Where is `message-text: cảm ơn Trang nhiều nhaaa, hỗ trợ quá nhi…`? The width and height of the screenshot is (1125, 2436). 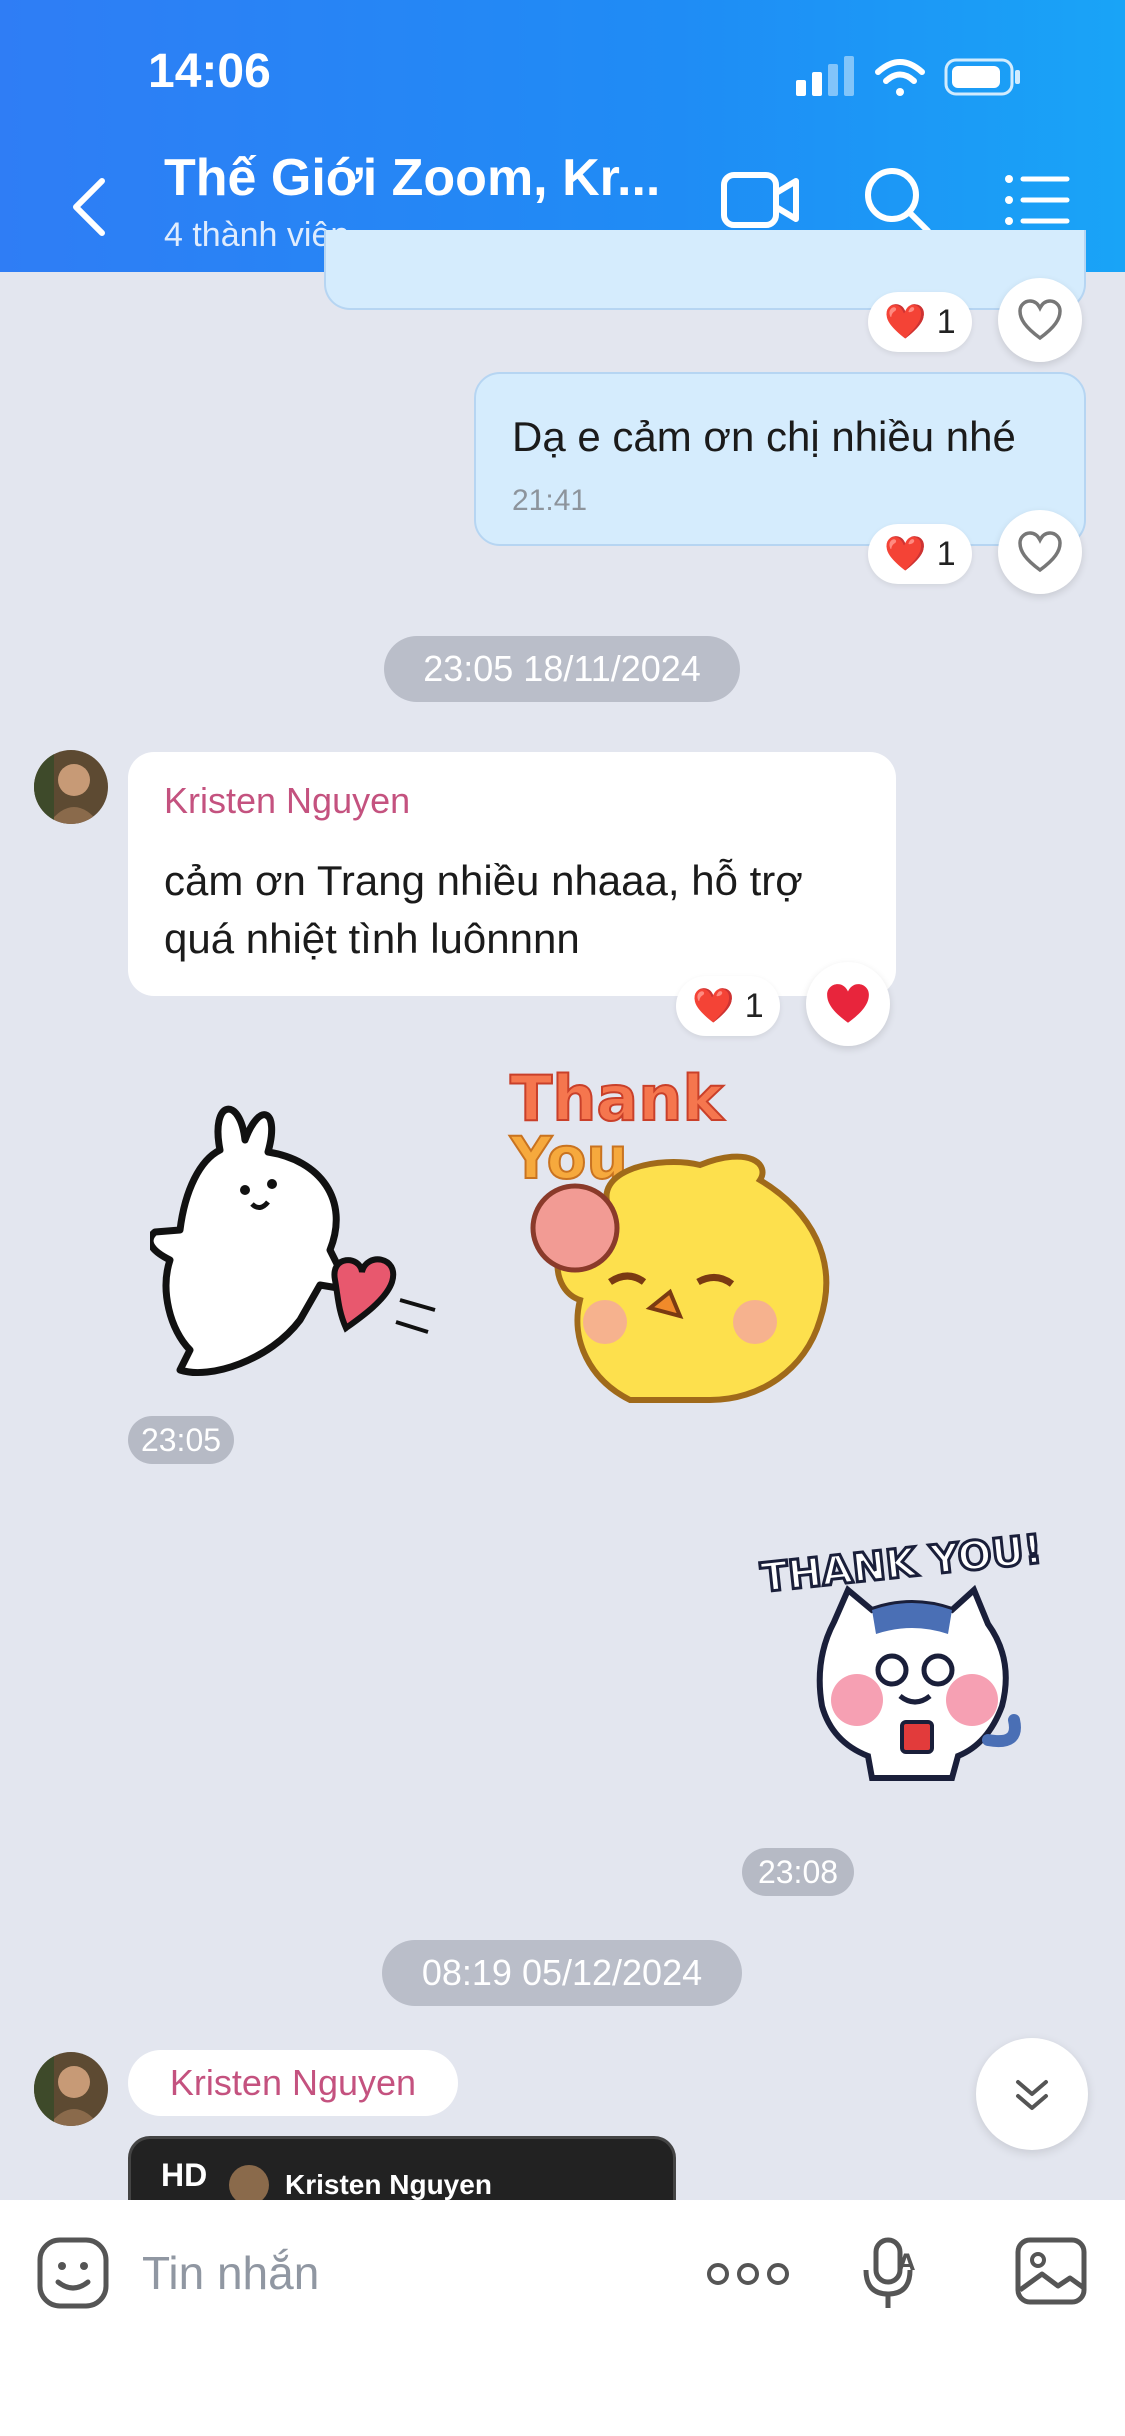 message-text: cảm ơn Trang nhiều nhaaa, hỗ trợ quá nhi… is located at coordinates (483, 909).